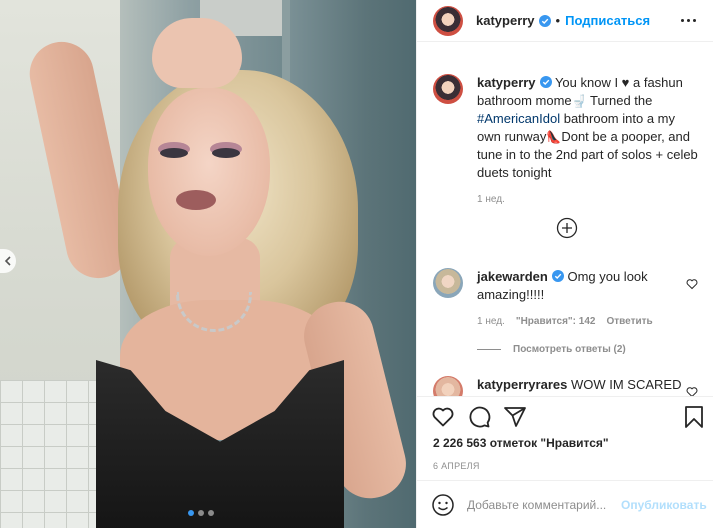 Image resolution: width=713 pixels, height=528 pixels. What do you see at coordinates (587, 286) in the screenshot?
I see `comment-body: jakewarden Omg you look amazing!!!!!` at bounding box center [587, 286].